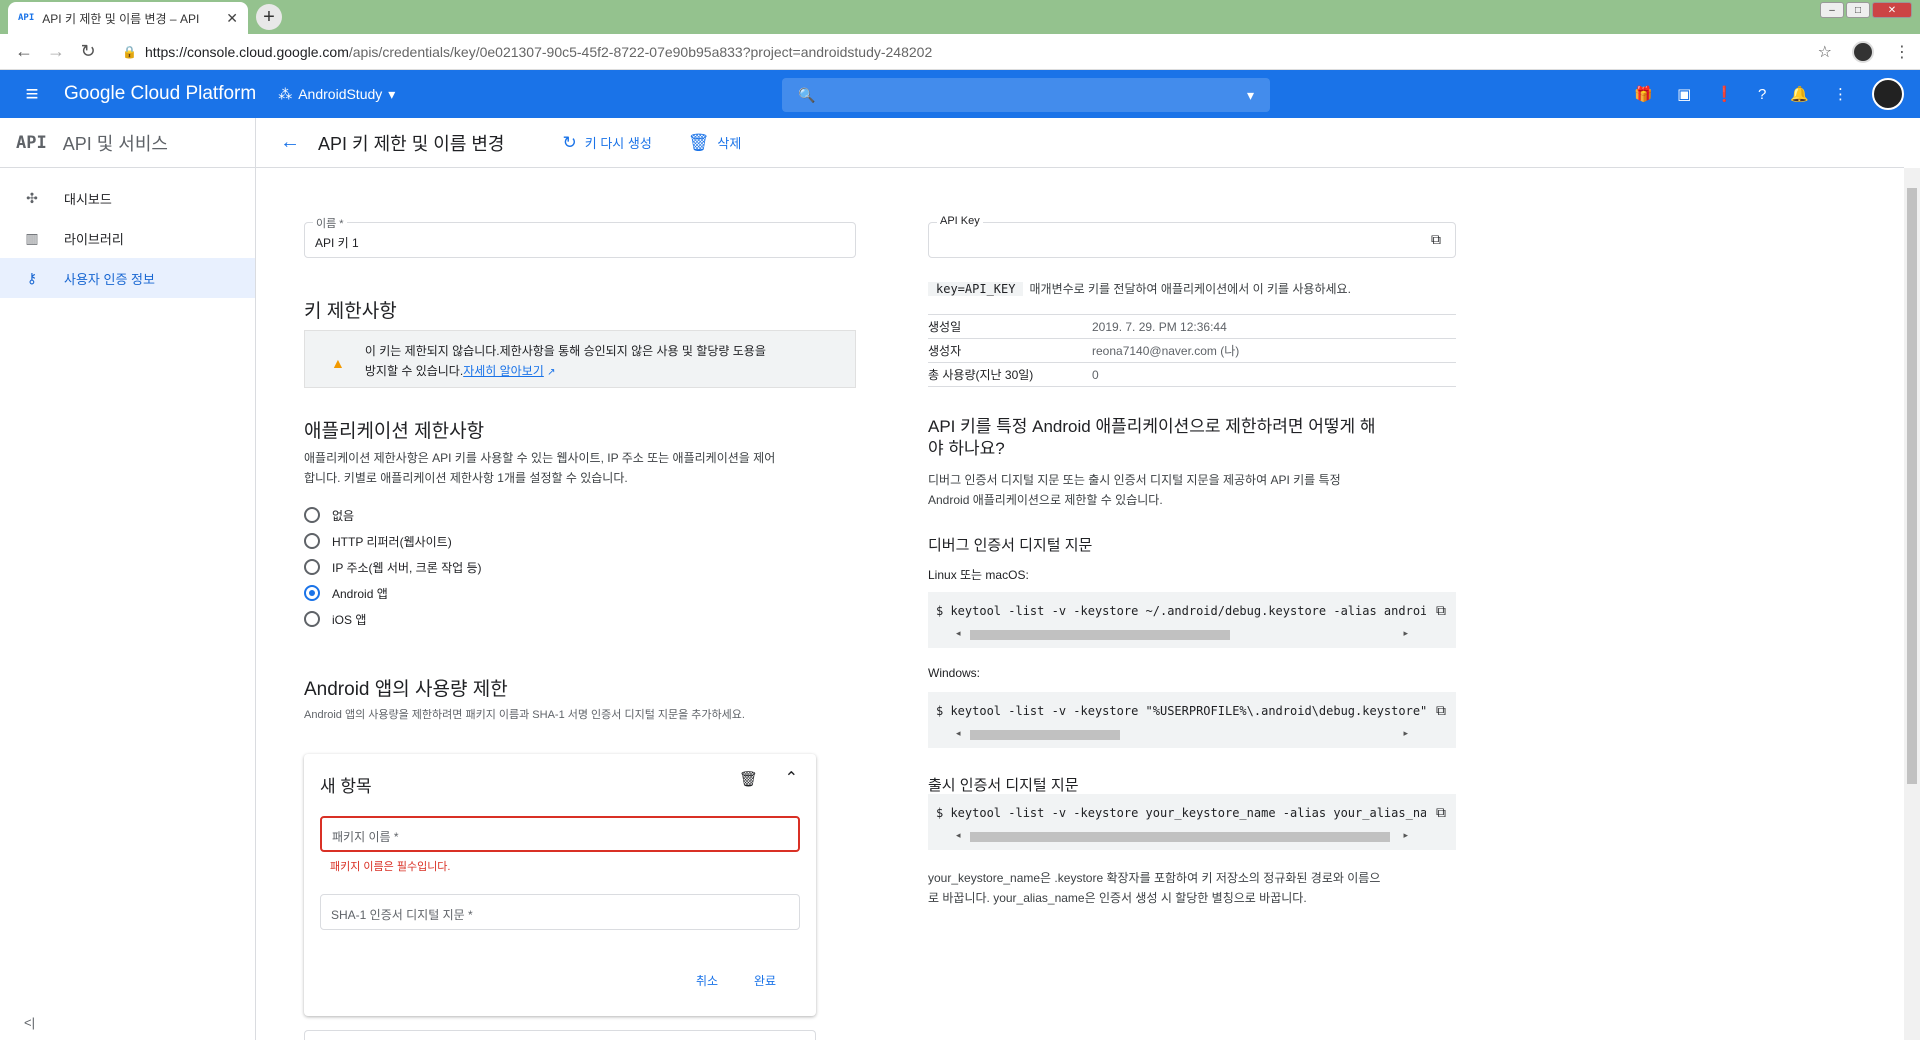  What do you see at coordinates (1832, 10) in the screenshot?
I see `minimize-icon: –` at bounding box center [1832, 10].